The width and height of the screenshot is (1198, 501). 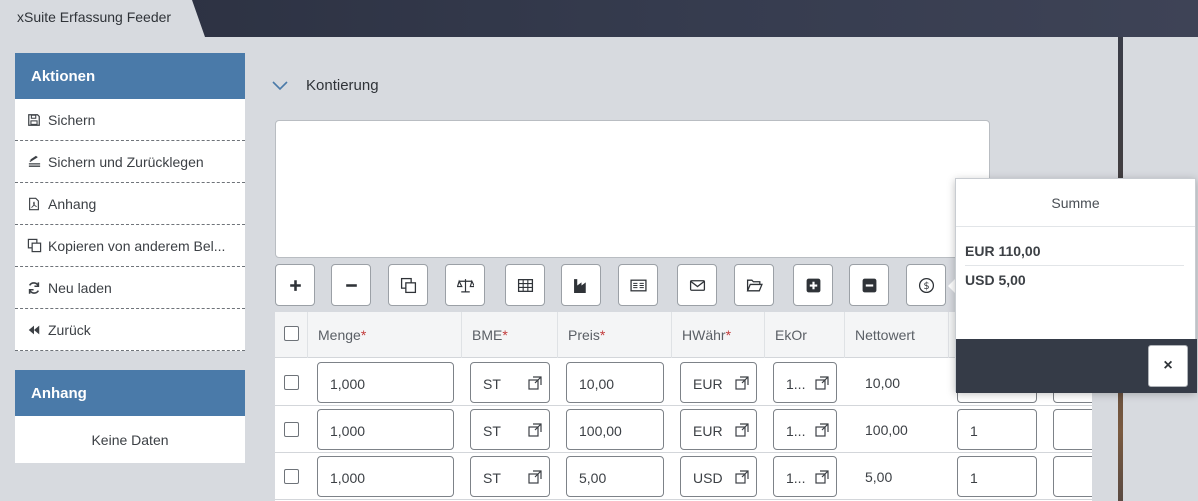 What do you see at coordinates (509, 335) in the screenshot?
I see `column-header-bme: BME*` at bounding box center [509, 335].